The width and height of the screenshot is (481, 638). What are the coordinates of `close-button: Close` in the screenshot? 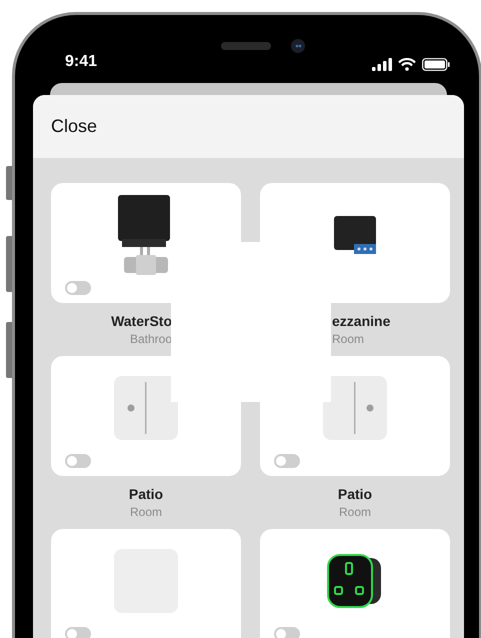 It's located at (74, 126).